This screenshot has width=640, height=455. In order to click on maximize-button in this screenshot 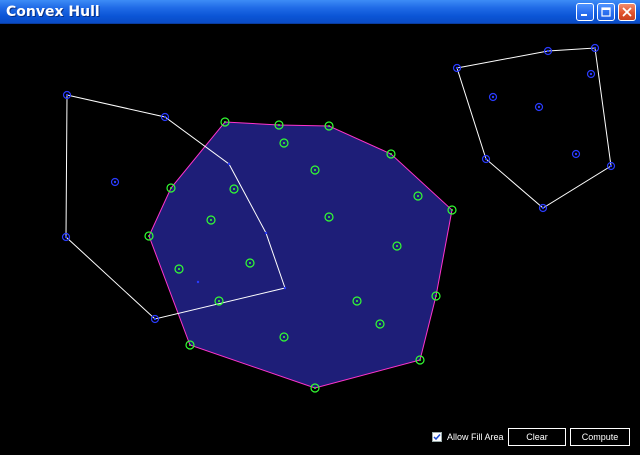, I will do `click(606, 12)`.